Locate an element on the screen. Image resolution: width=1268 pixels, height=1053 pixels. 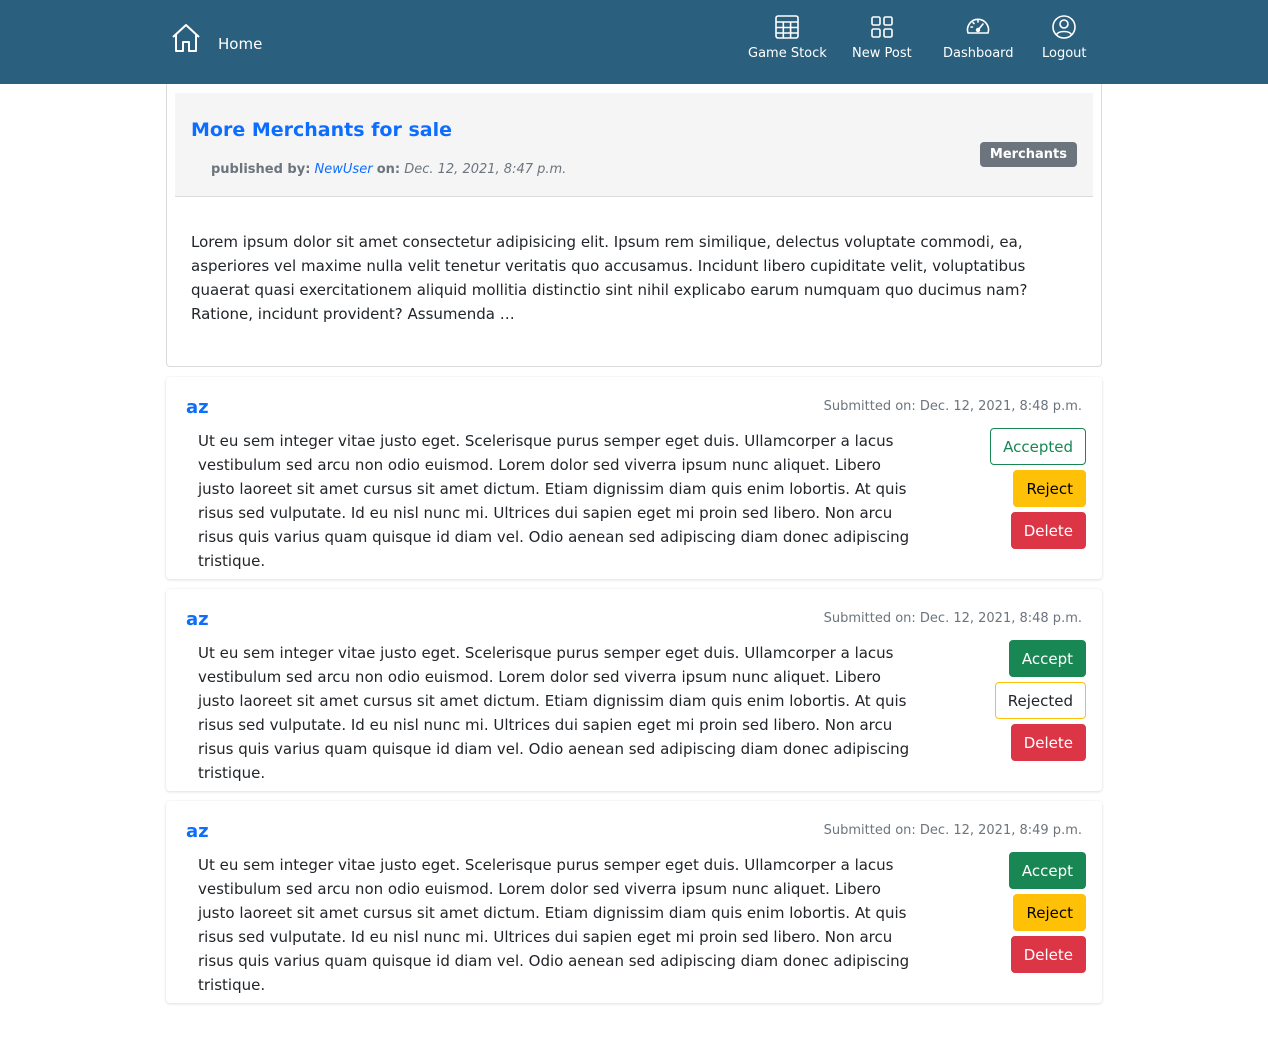
post-date: Dec. 12, 2021, 8:47 p.m. is located at coordinates (485, 169).